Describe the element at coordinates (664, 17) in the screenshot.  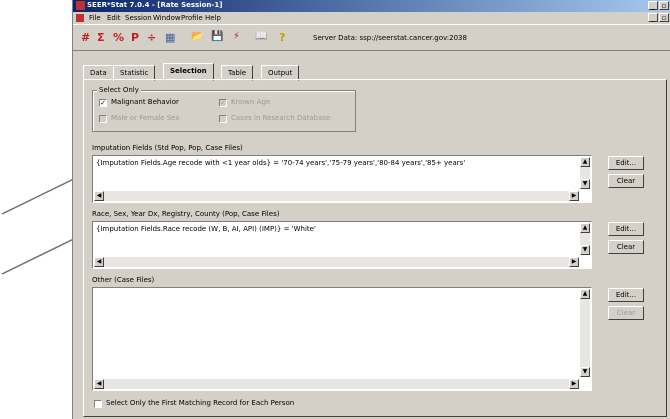
I see `child-restore-button: ▫` at that location.